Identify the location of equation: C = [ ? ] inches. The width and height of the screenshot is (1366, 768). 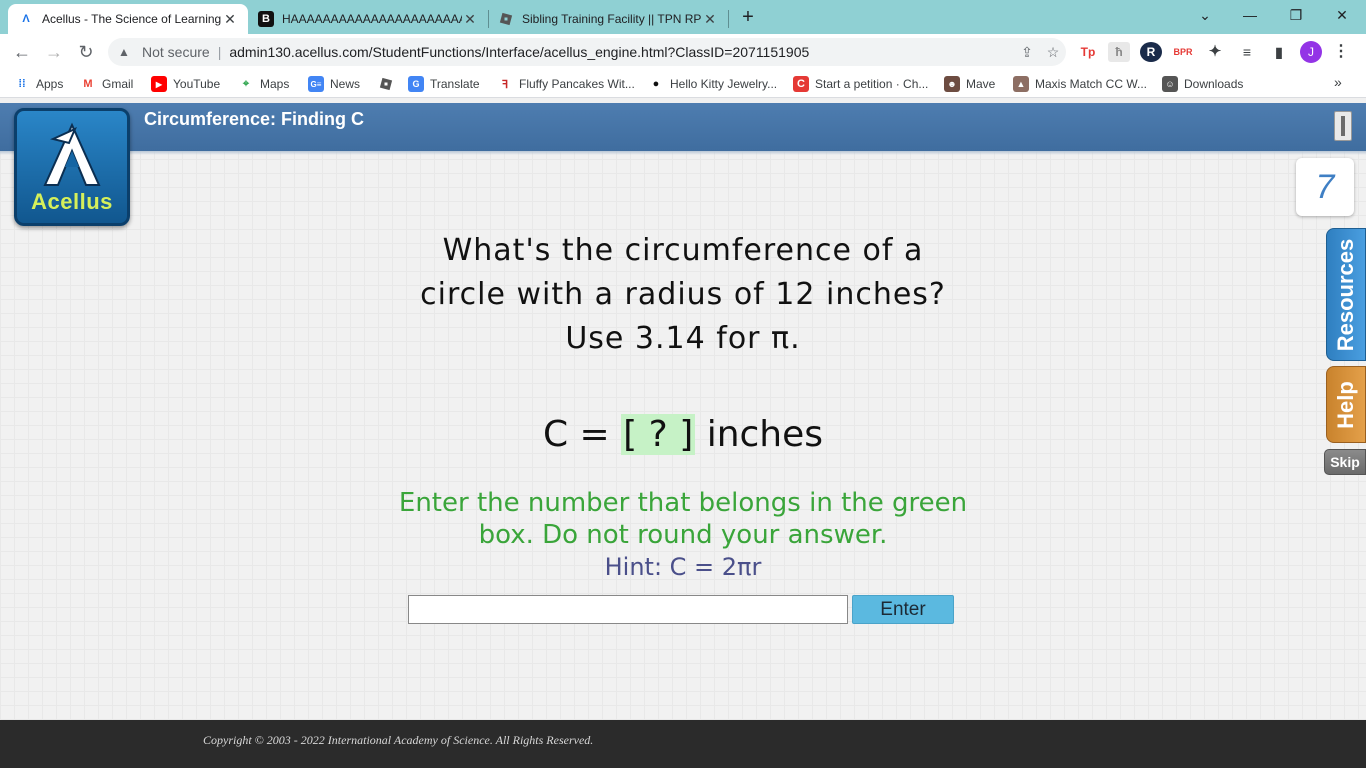
(683, 435).